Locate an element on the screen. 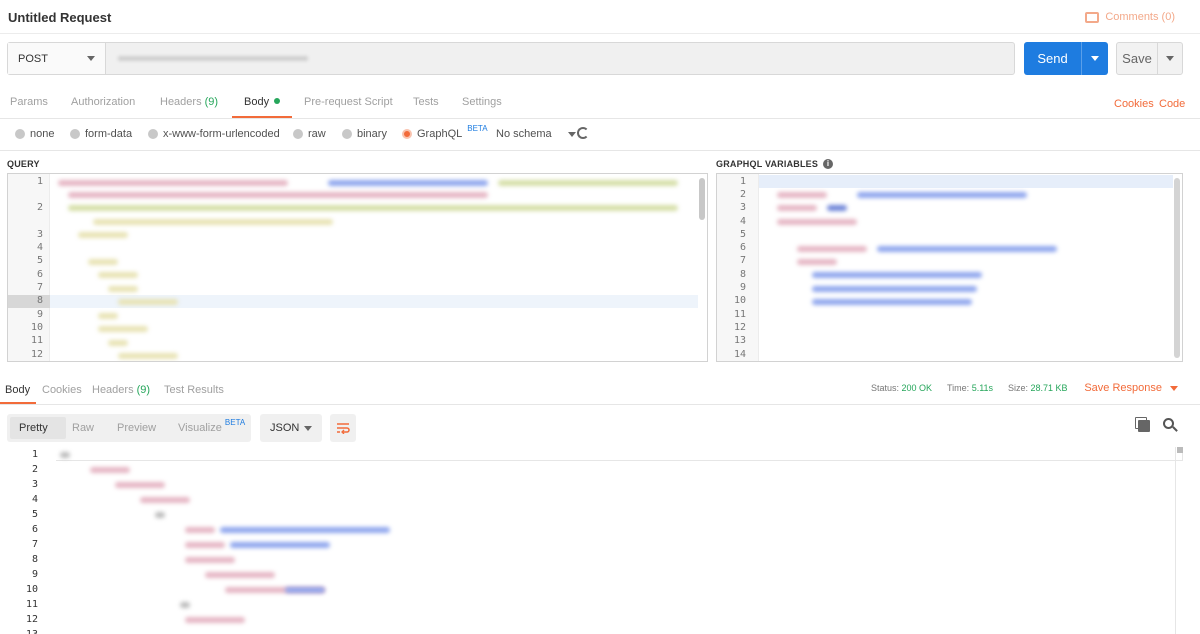 The width and height of the screenshot is (1200, 634). cookies-link: Cookies is located at coordinates (1134, 104).